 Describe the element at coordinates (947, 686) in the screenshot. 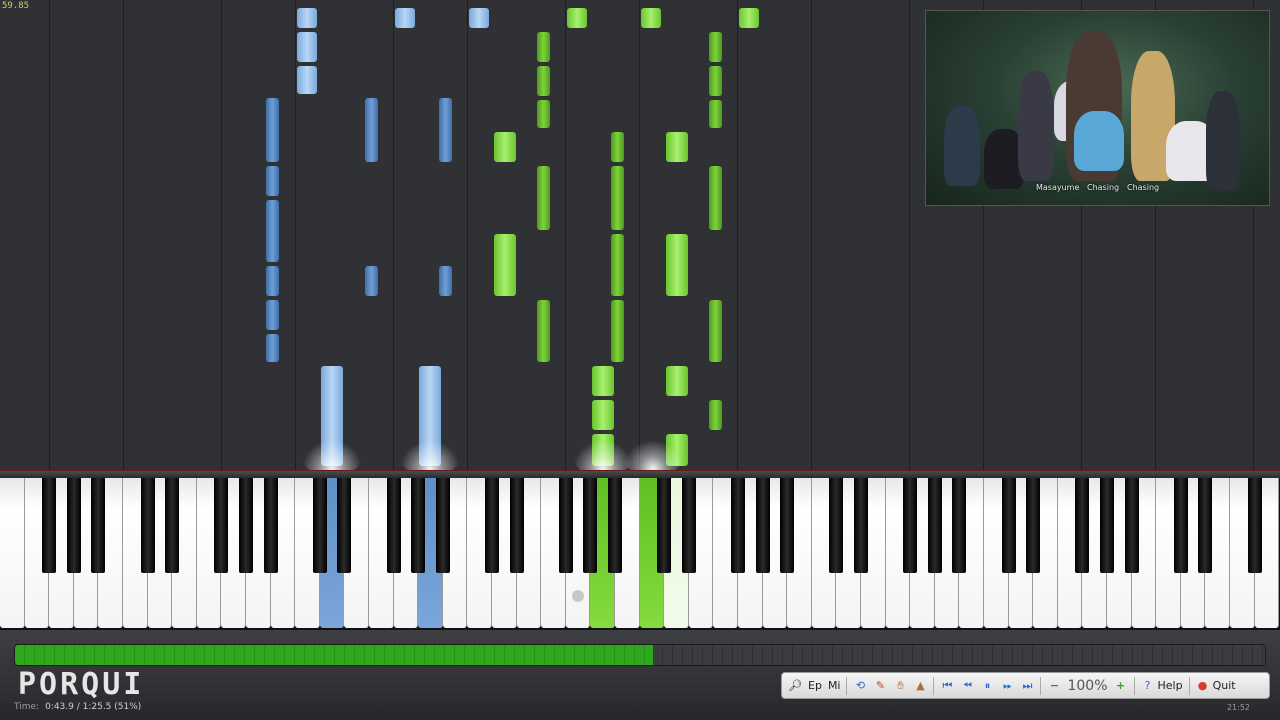

I see `skip-to-start-icon: ⏮︎` at that location.